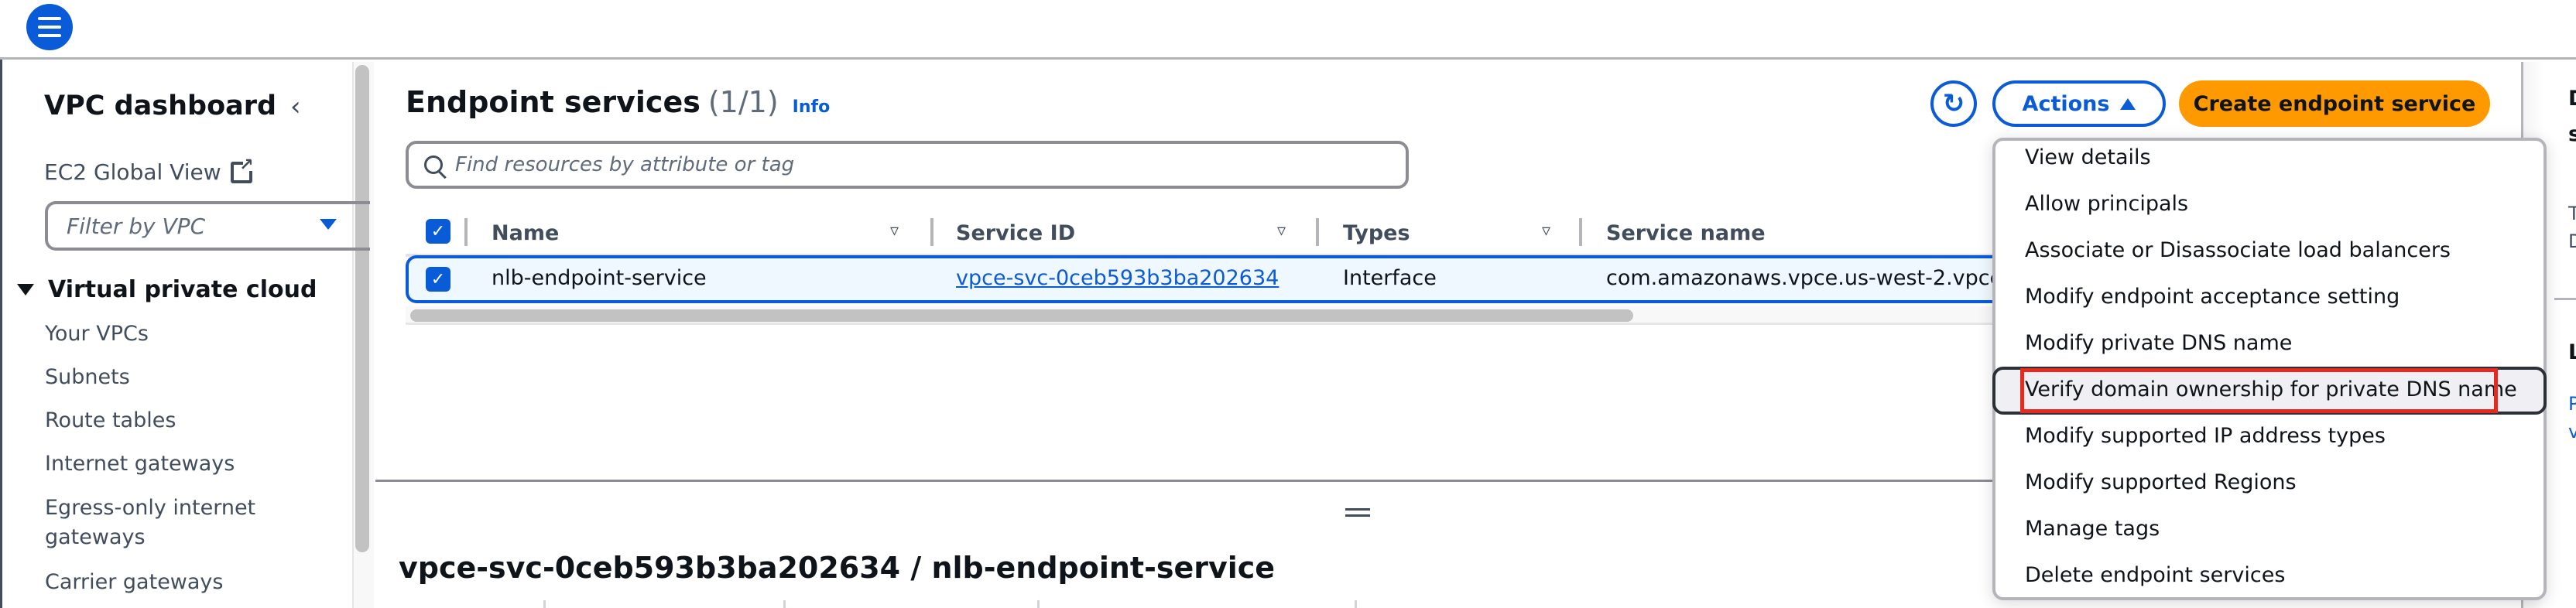 Image resolution: width=2576 pixels, height=608 pixels. What do you see at coordinates (1016, 233) in the screenshot?
I see `column-header-service-id: Service ID` at bounding box center [1016, 233].